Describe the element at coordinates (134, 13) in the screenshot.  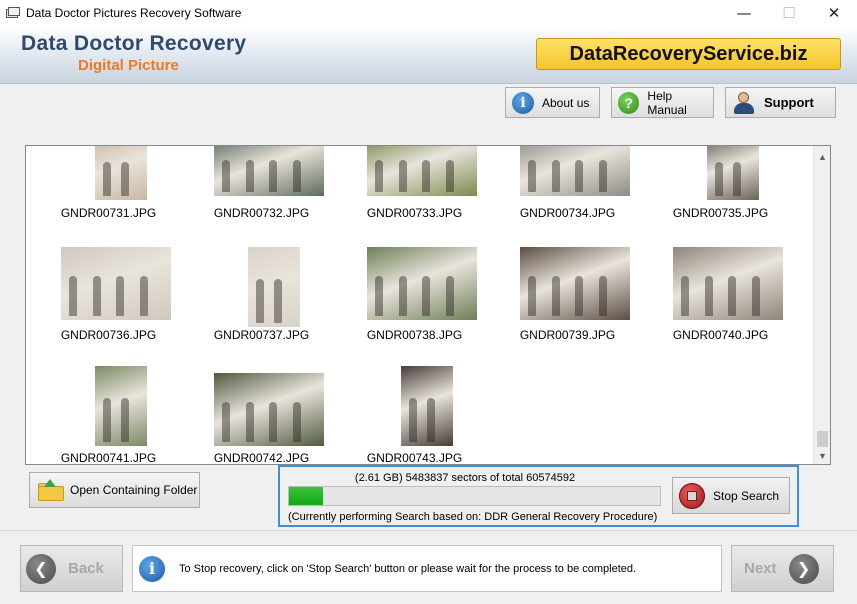
I see `window-title: Data Doctor Pictures Recovery Software` at that location.